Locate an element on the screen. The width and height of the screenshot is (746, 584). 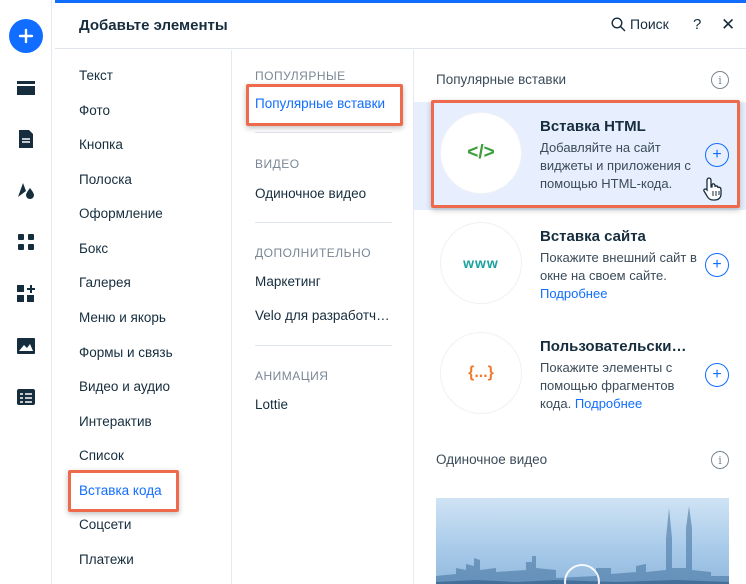
curly-braces-icon: {...} is located at coordinates (481, 373).